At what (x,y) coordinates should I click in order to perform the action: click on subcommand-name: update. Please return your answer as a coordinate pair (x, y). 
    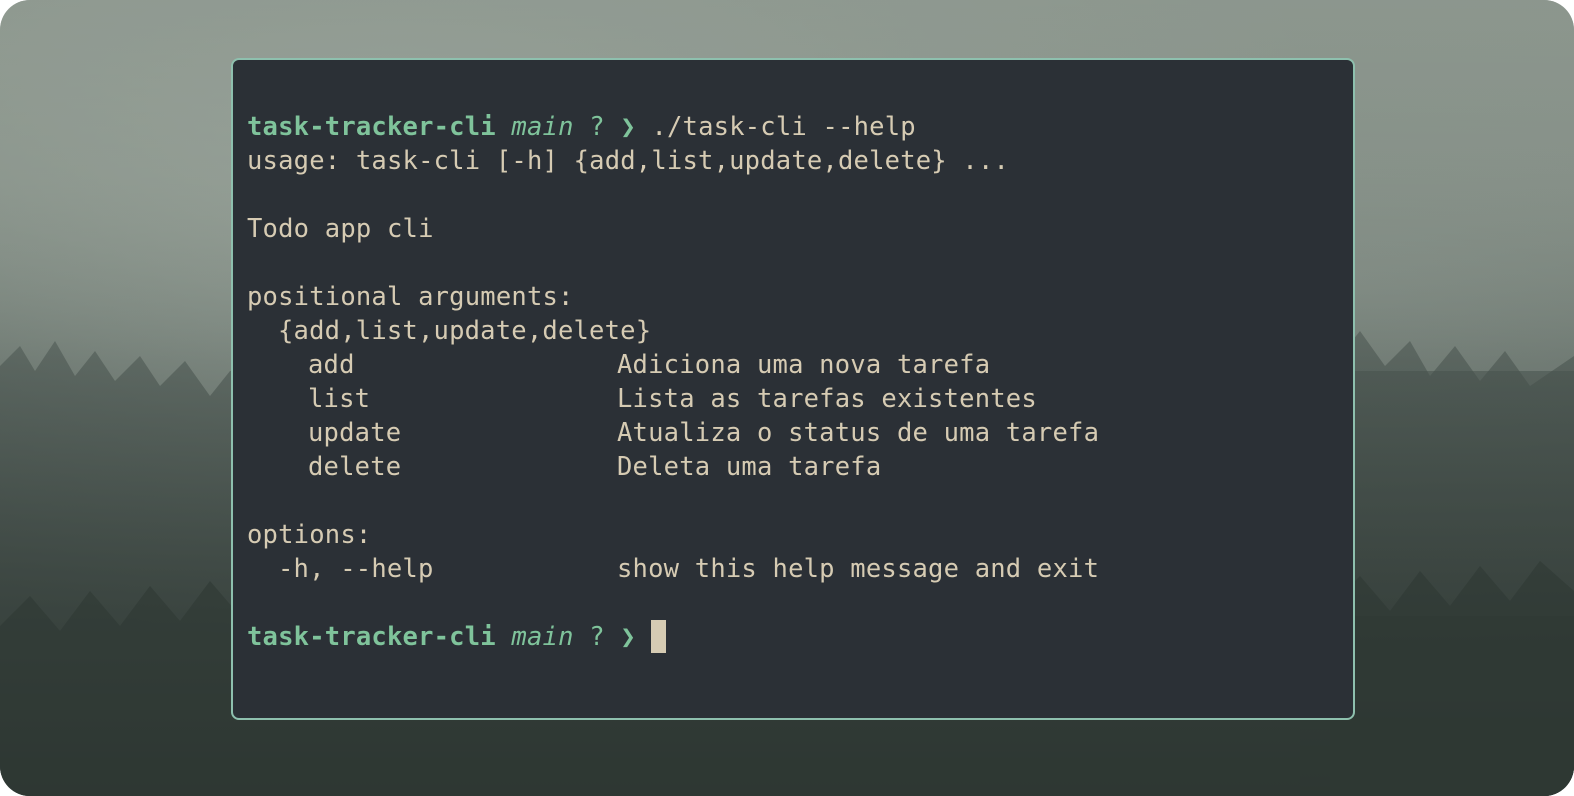
    Looking at the image, I should click on (355, 433).